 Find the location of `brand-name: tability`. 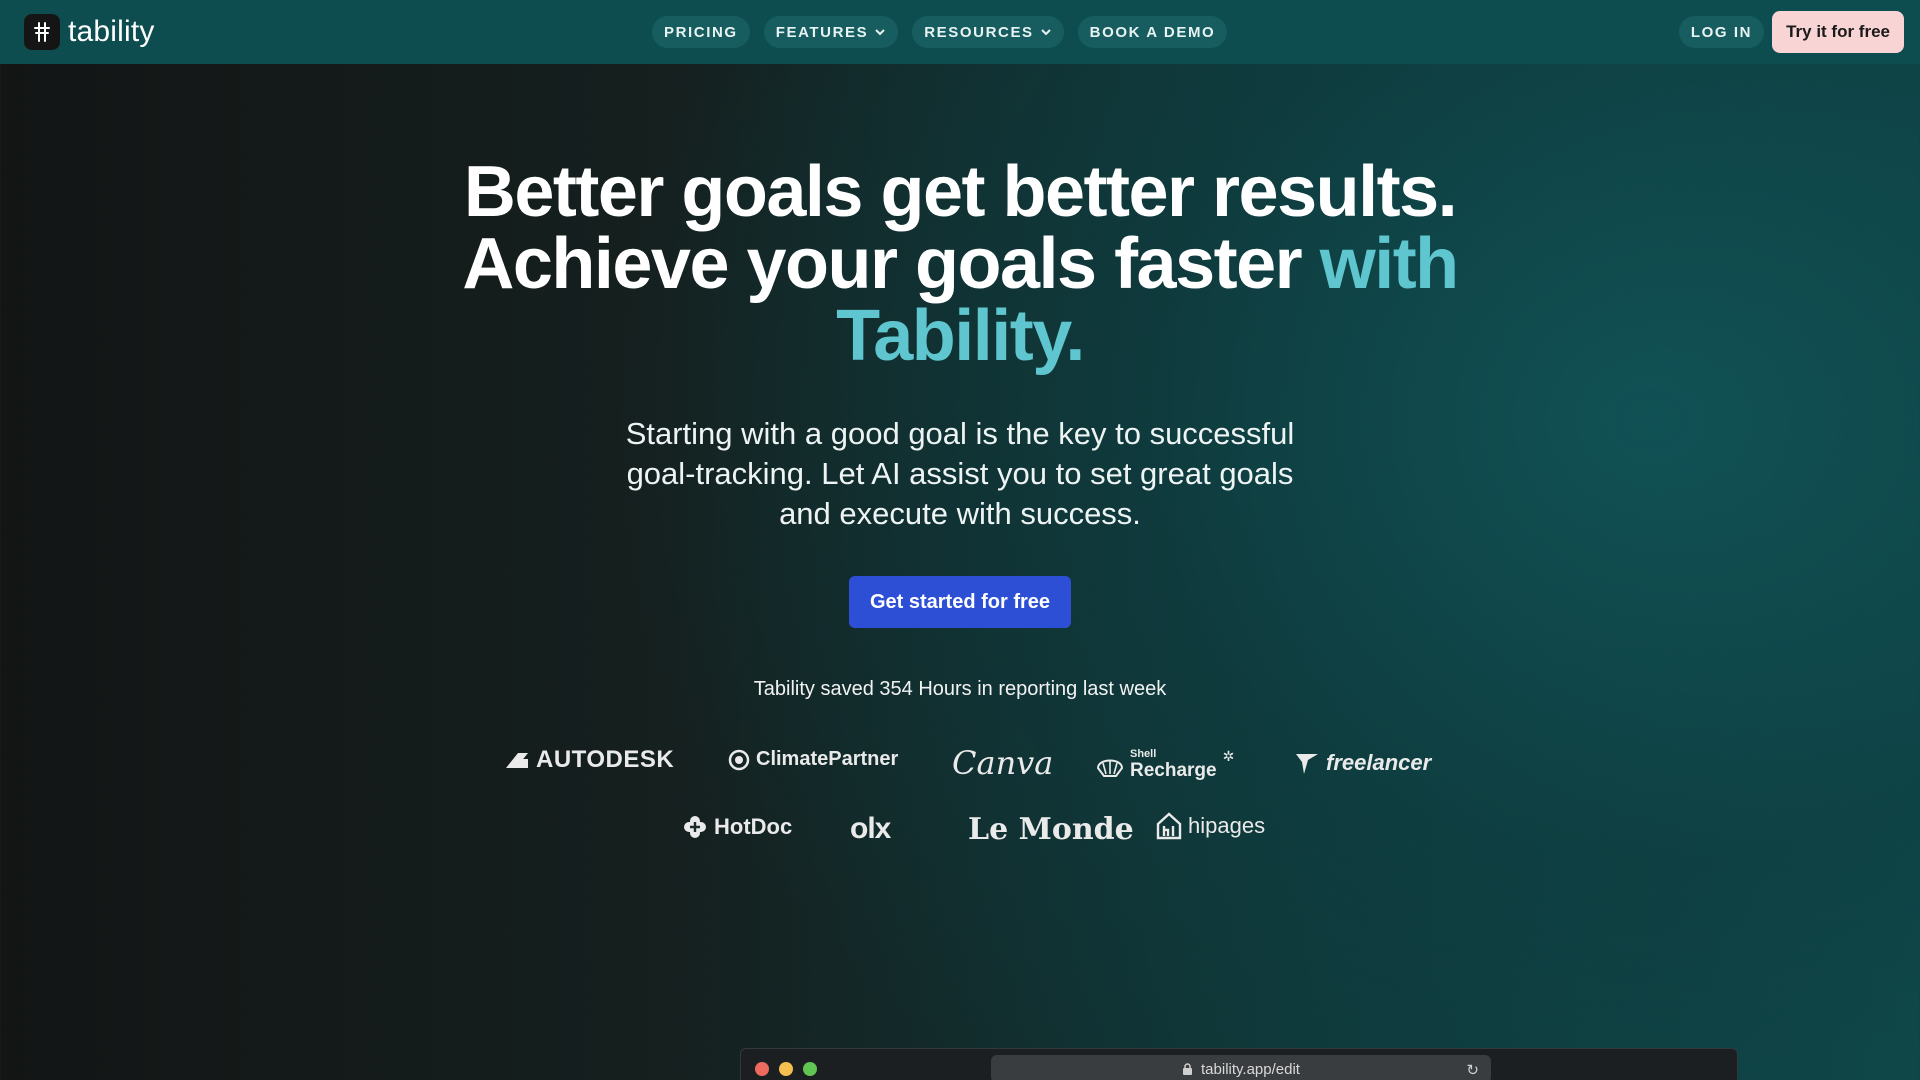

brand-name: tability is located at coordinates (111, 31).